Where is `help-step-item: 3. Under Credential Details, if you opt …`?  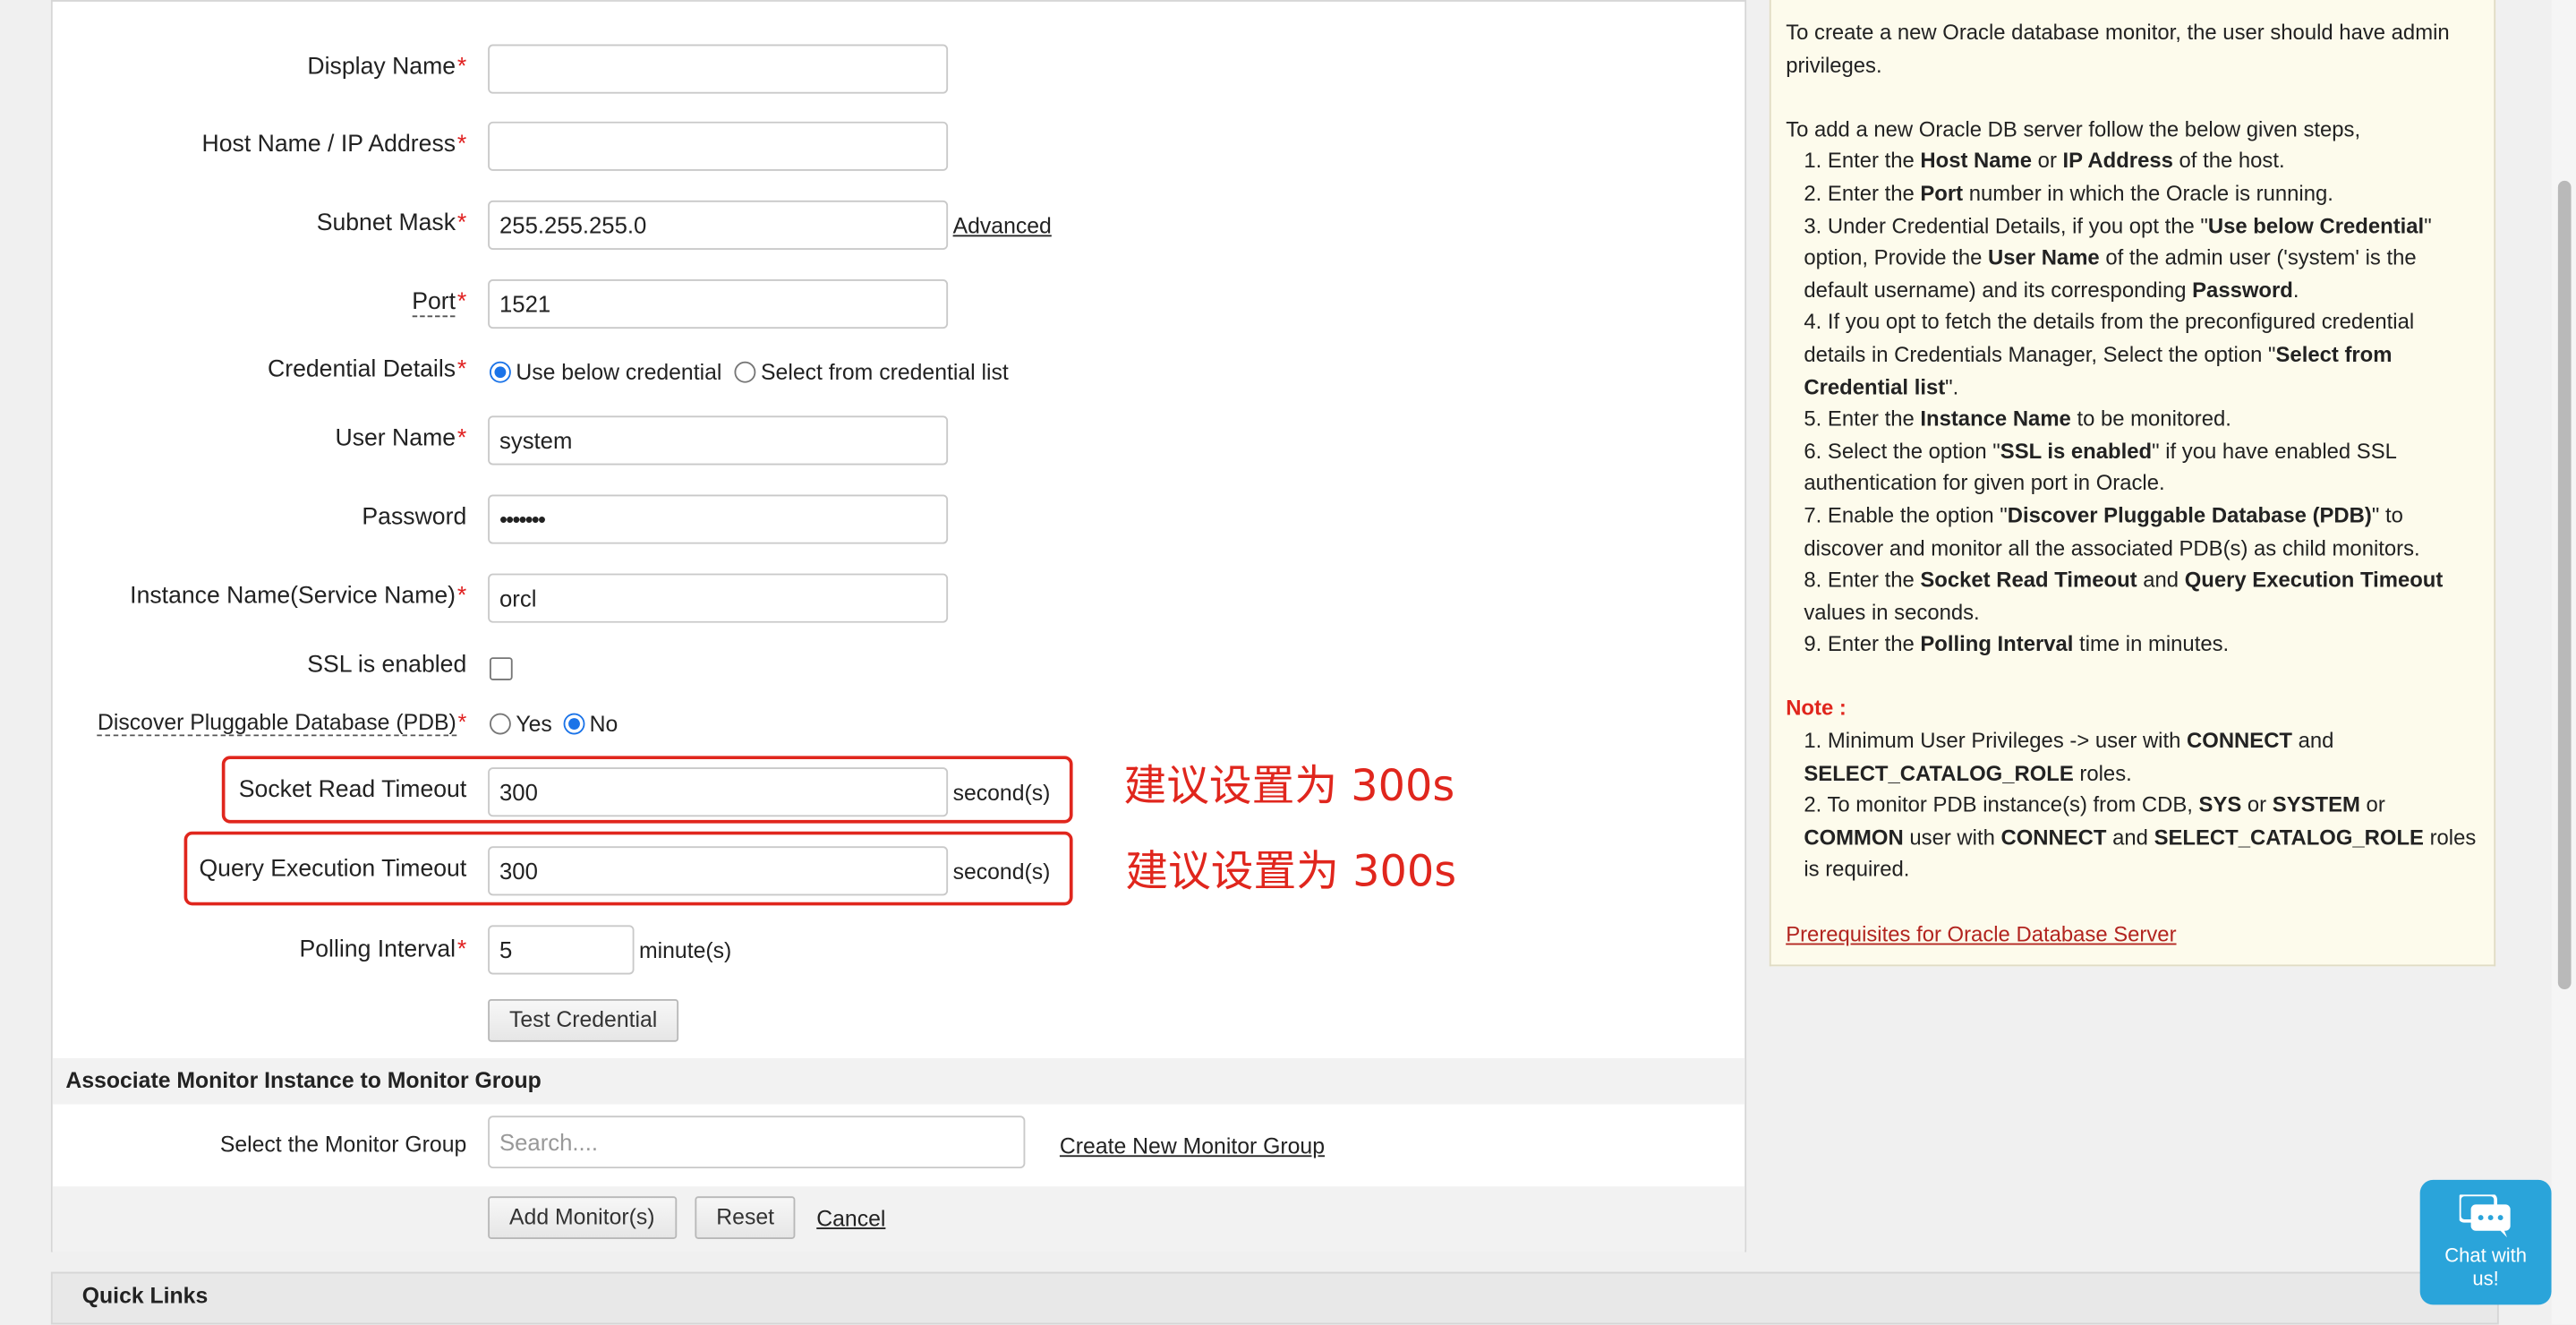
help-step-item: 3. Under Credential Details, if you opt … is located at coordinates (2118, 257).